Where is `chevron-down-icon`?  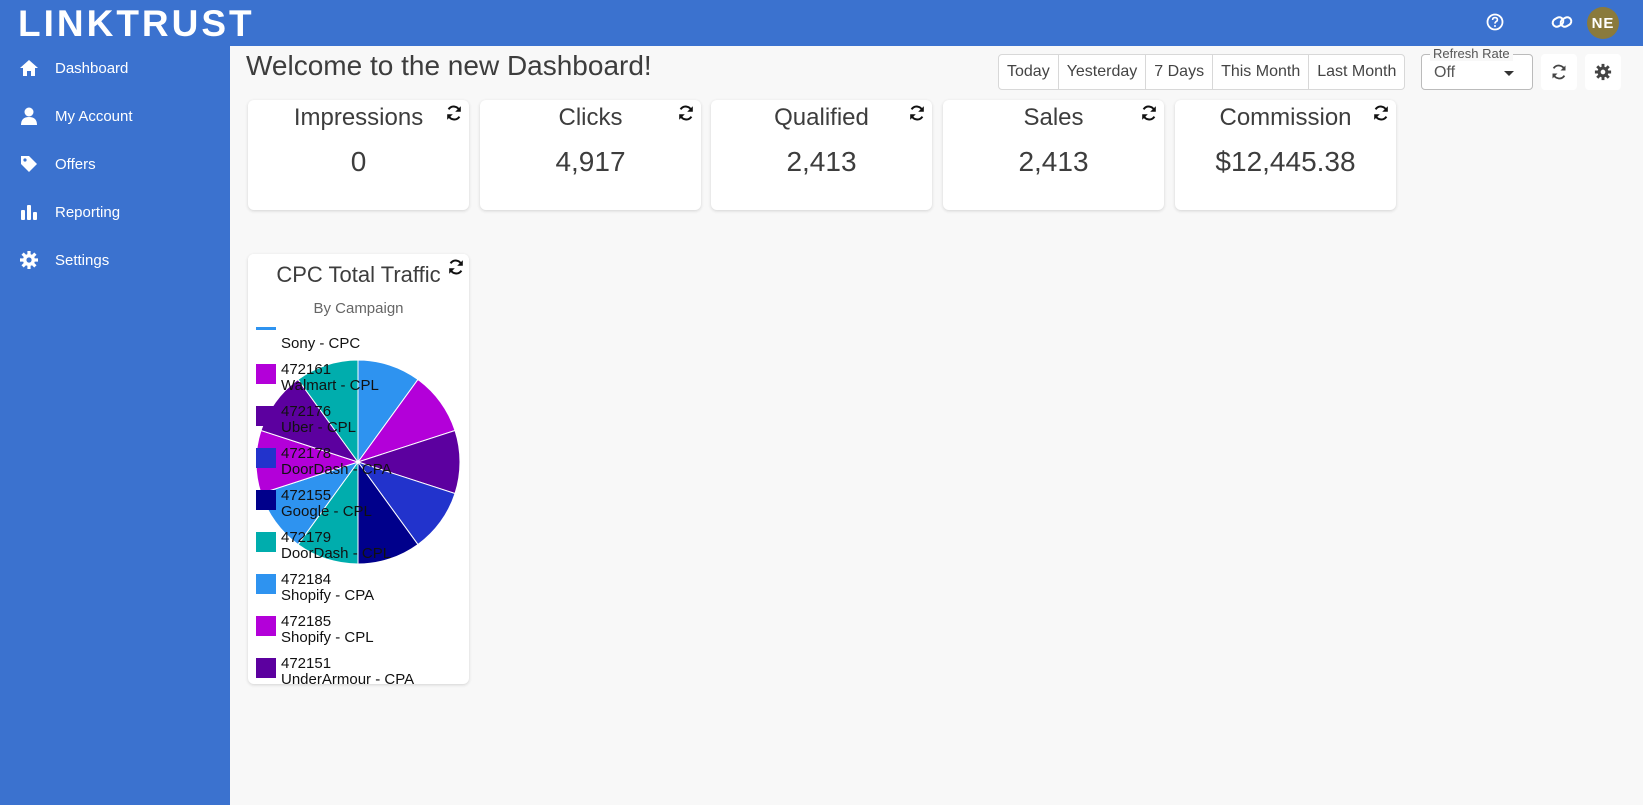 chevron-down-icon is located at coordinates (1509, 73).